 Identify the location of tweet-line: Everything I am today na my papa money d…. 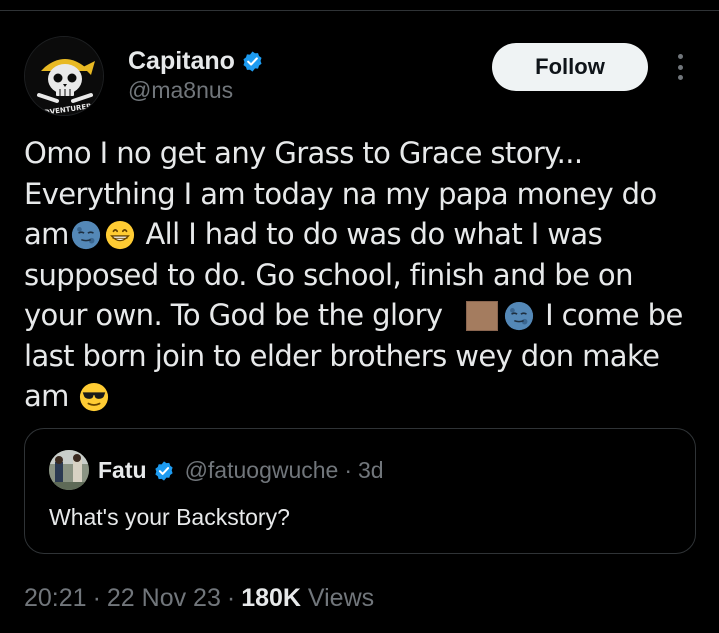
(340, 193).